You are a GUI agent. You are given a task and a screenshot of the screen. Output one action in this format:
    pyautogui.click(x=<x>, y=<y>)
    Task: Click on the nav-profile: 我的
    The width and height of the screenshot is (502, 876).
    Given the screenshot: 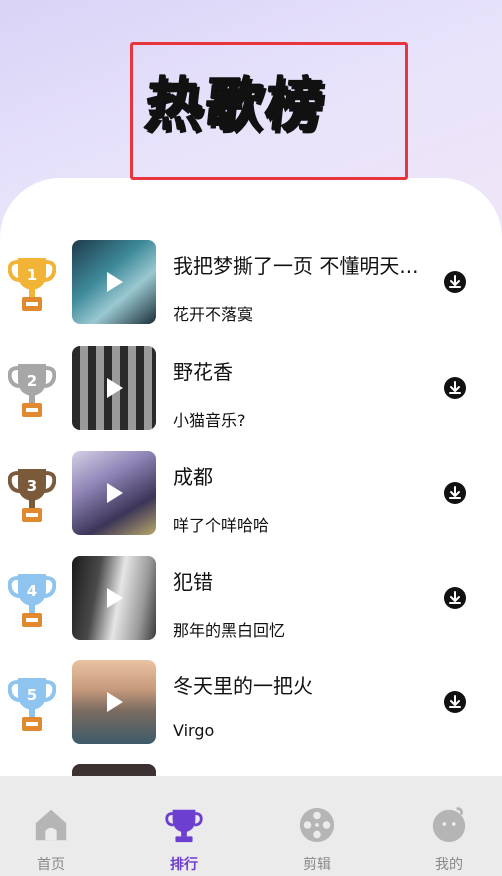 What is the action you would take?
    pyautogui.click(x=449, y=841)
    